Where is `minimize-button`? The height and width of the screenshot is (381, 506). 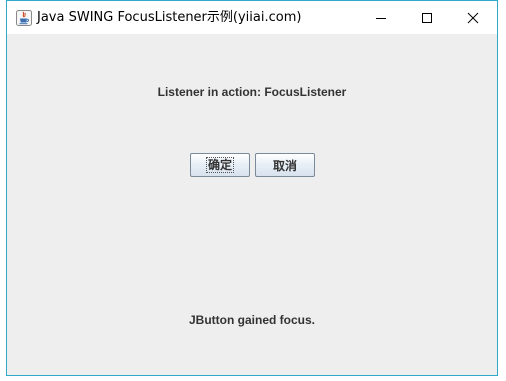
minimize-button is located at coordinates (381, 17).